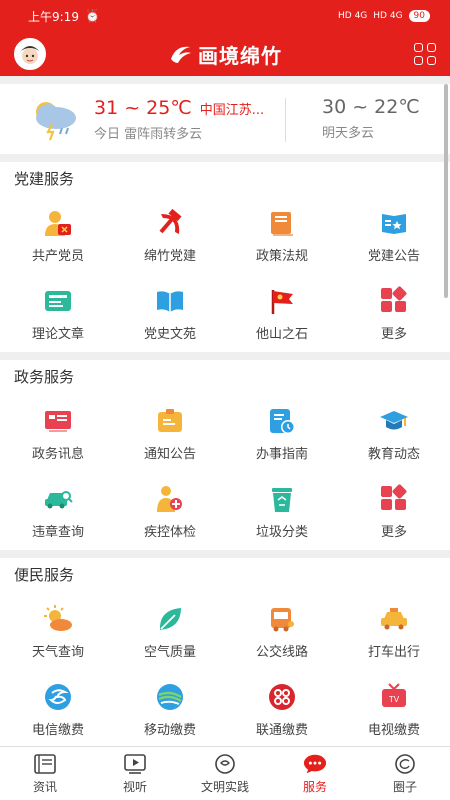  I want to click on clipboard-icon, so click(170, 421).